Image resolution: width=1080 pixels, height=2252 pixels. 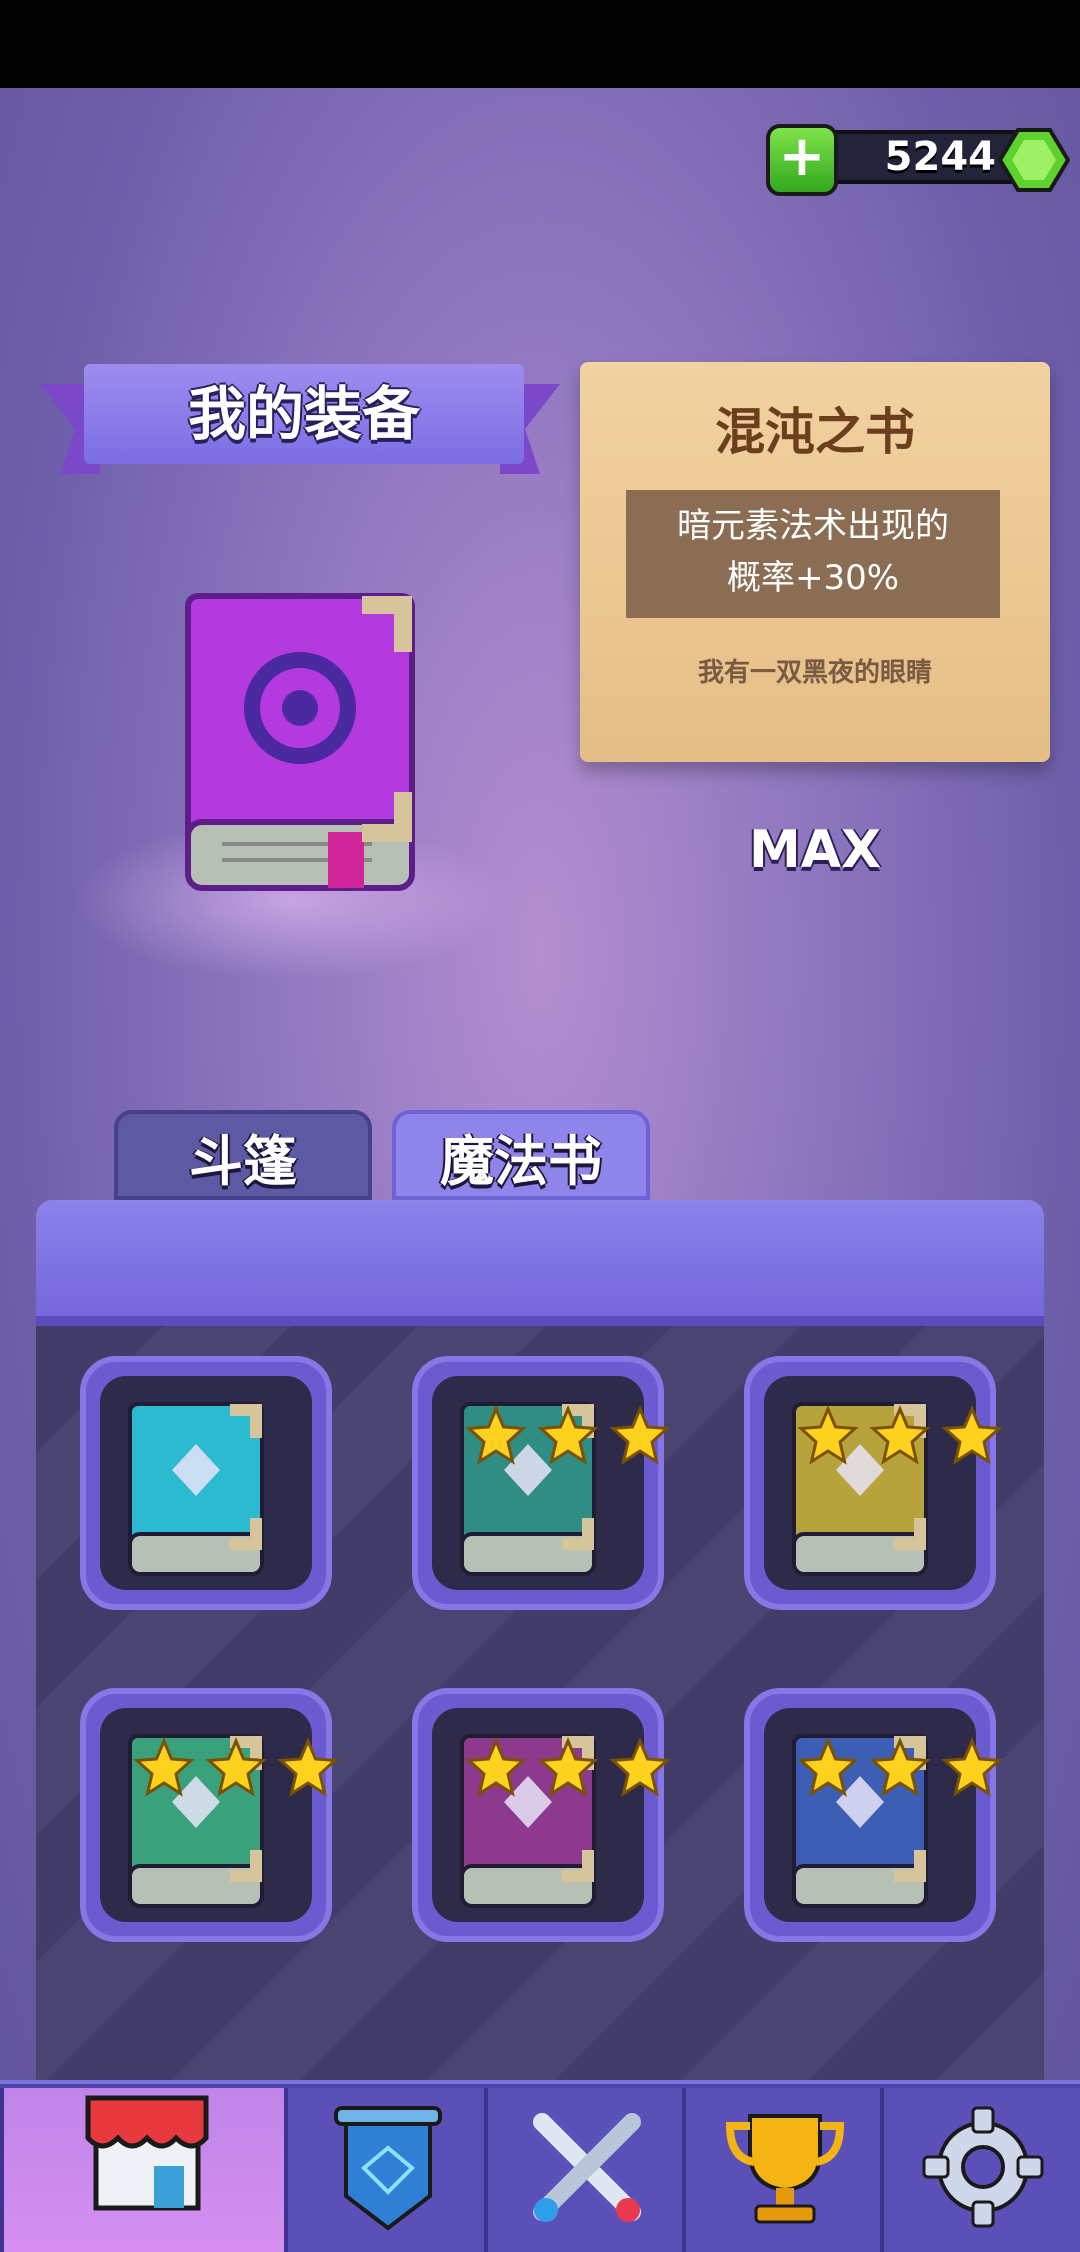 What do you see at coordinates (196, 1489) in the screenshot?
I see `diamond-book-icon` at bounding box center [196, 1489].